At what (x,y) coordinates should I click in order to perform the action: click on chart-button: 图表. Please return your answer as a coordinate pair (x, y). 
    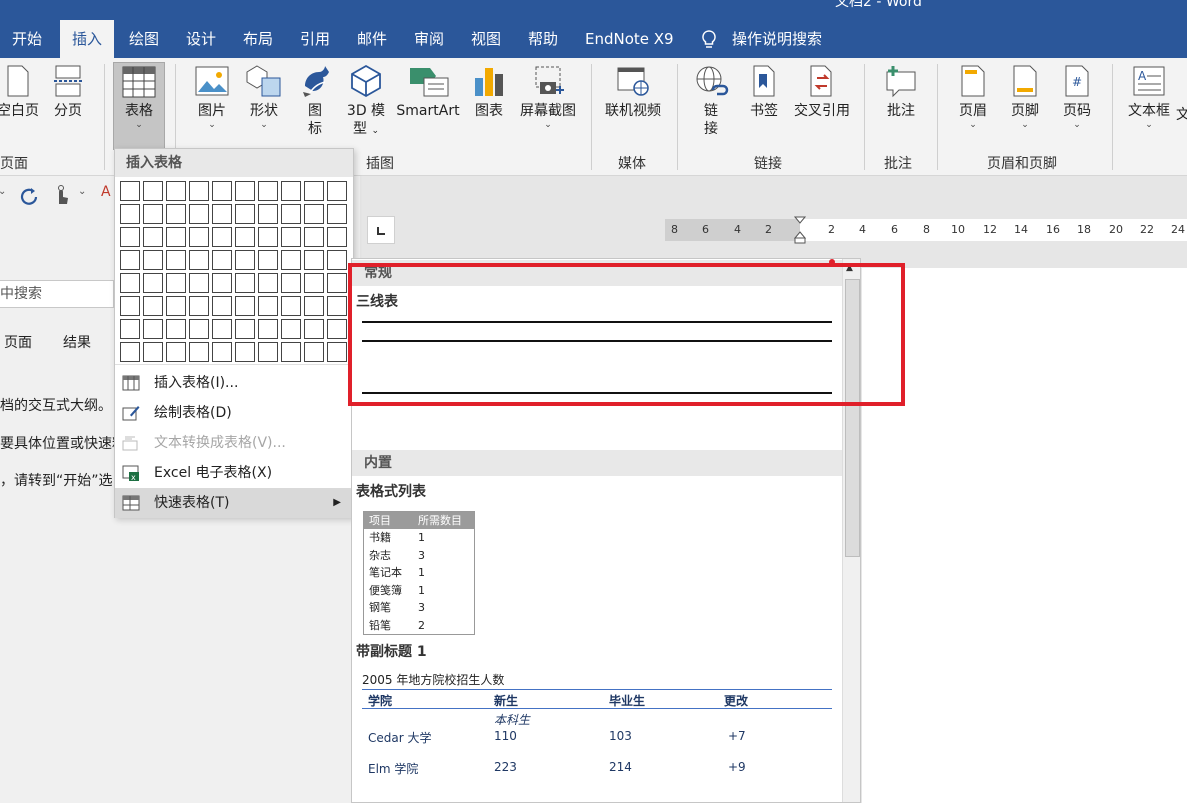
    Looking at the image, I should click on (489, 92).